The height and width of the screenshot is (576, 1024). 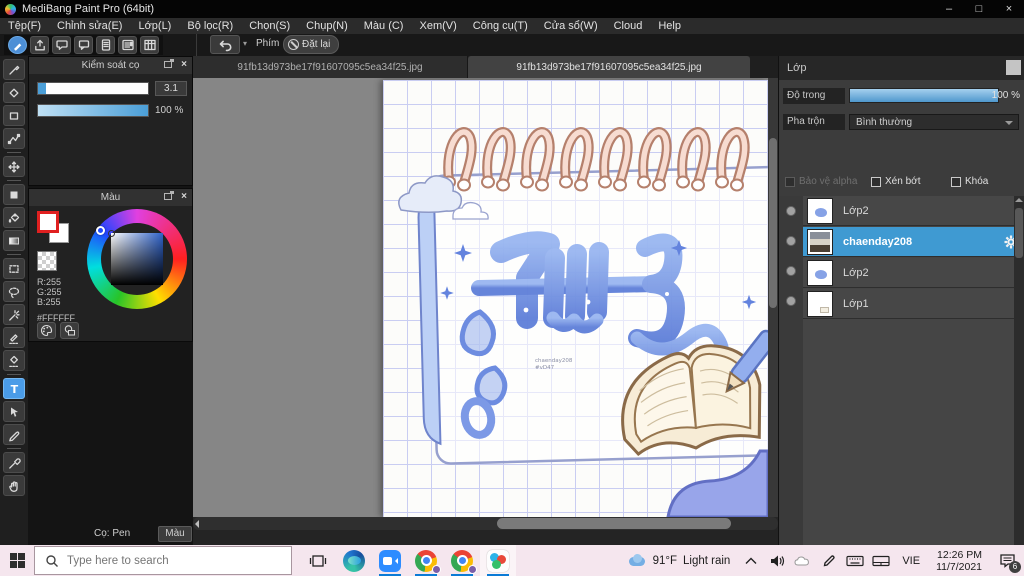 What do you see at coordinates (628, 26) in the screenshot?
I see `menu-cloud: Cloud` at bounding box center [628, 26].